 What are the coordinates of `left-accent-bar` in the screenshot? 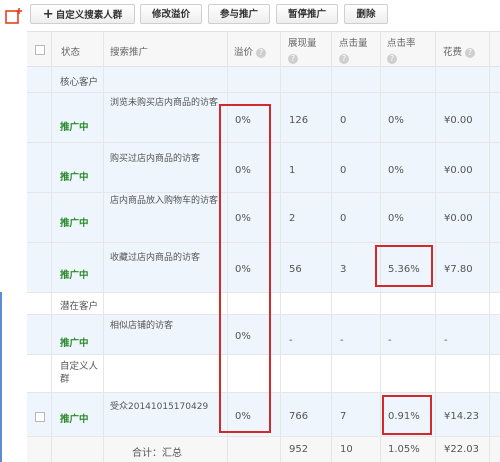 It's located at (1, 377).